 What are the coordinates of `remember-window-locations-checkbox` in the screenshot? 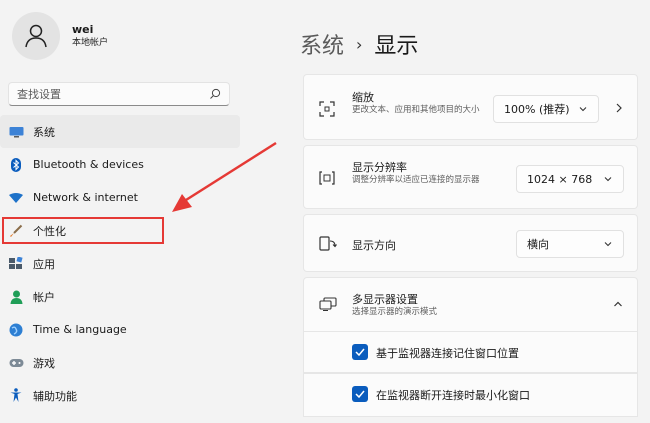 It's located at (360, 352).